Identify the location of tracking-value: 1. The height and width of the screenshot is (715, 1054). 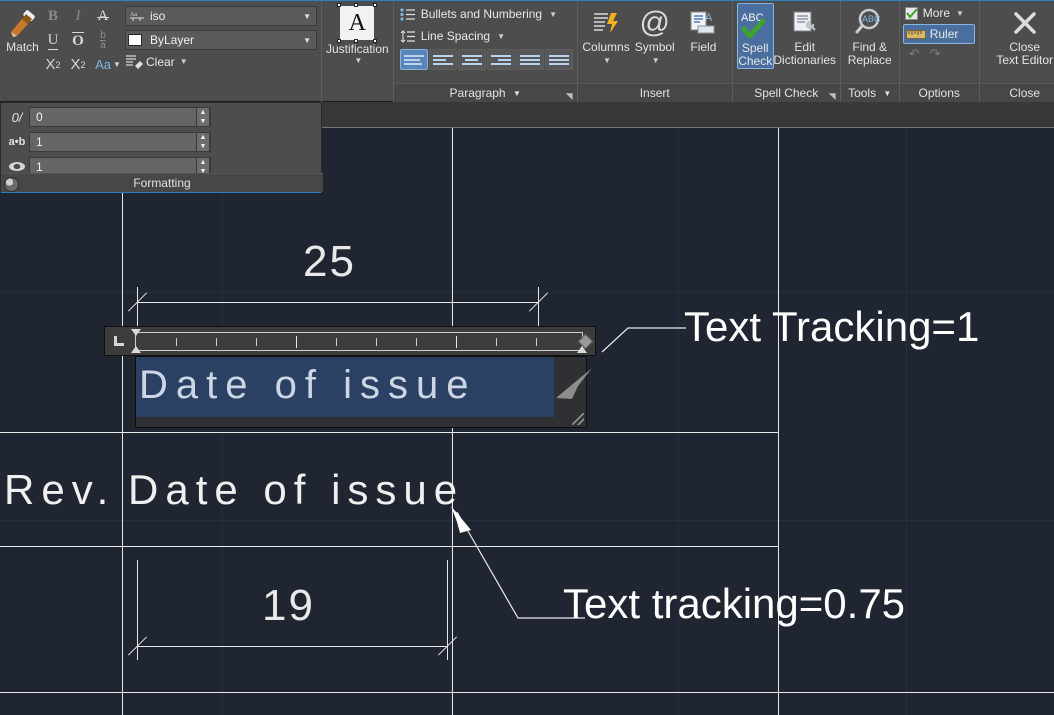
(39, 142).